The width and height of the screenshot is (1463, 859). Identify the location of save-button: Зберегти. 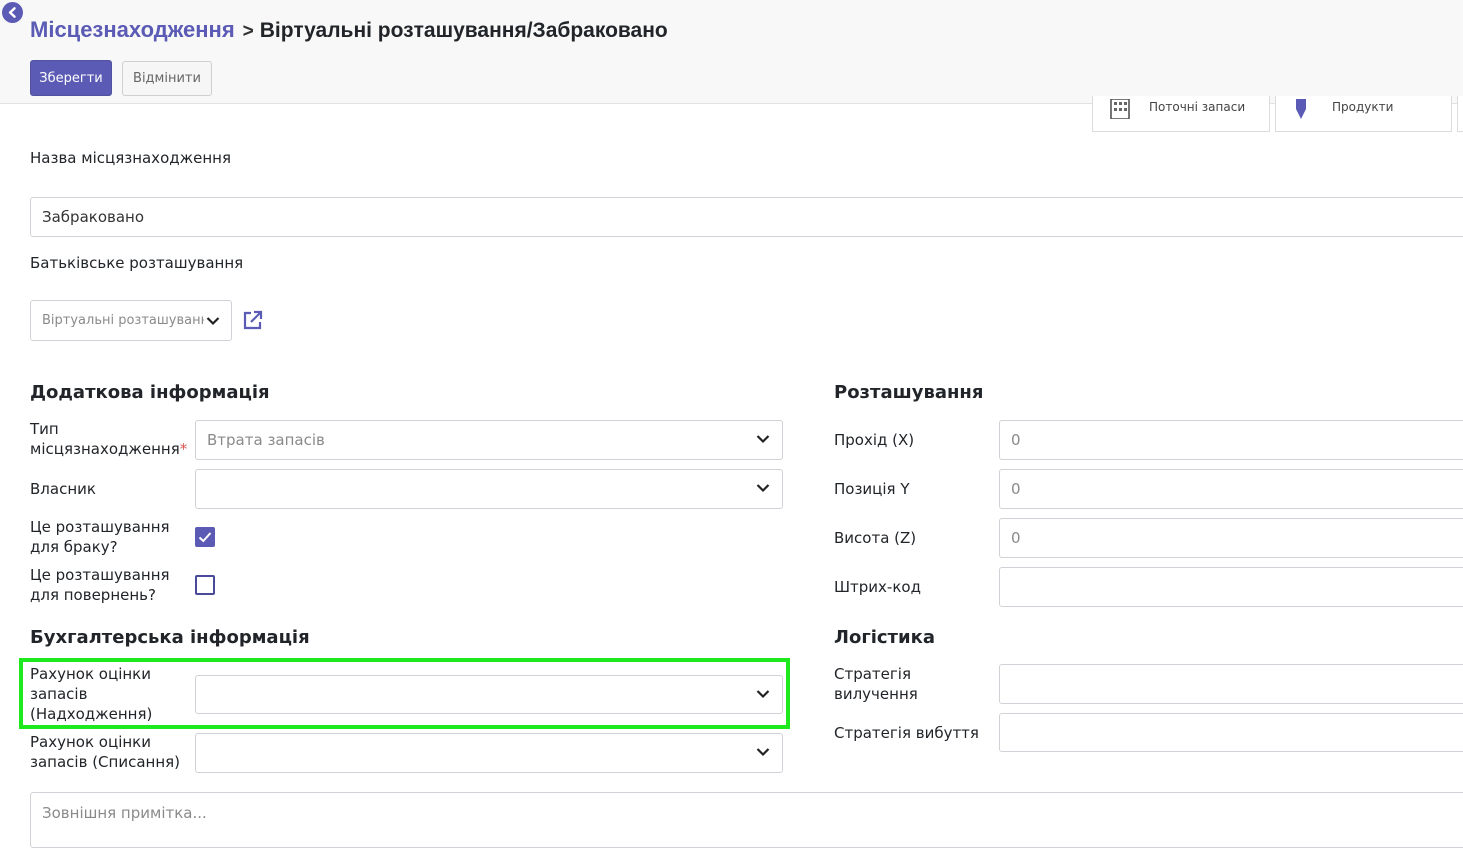
(71, 78).